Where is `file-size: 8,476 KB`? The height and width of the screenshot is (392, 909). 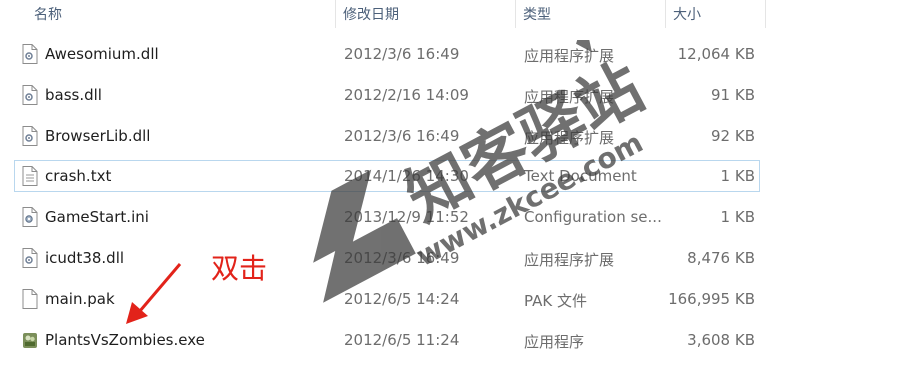 file-size: 8,476 KB is located at coordinates (721, 258).